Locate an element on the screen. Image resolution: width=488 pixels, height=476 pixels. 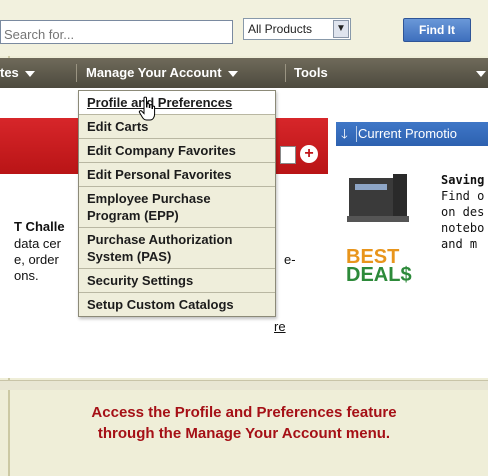
nav-item-label: Tools is located at coordinates (311, 72).